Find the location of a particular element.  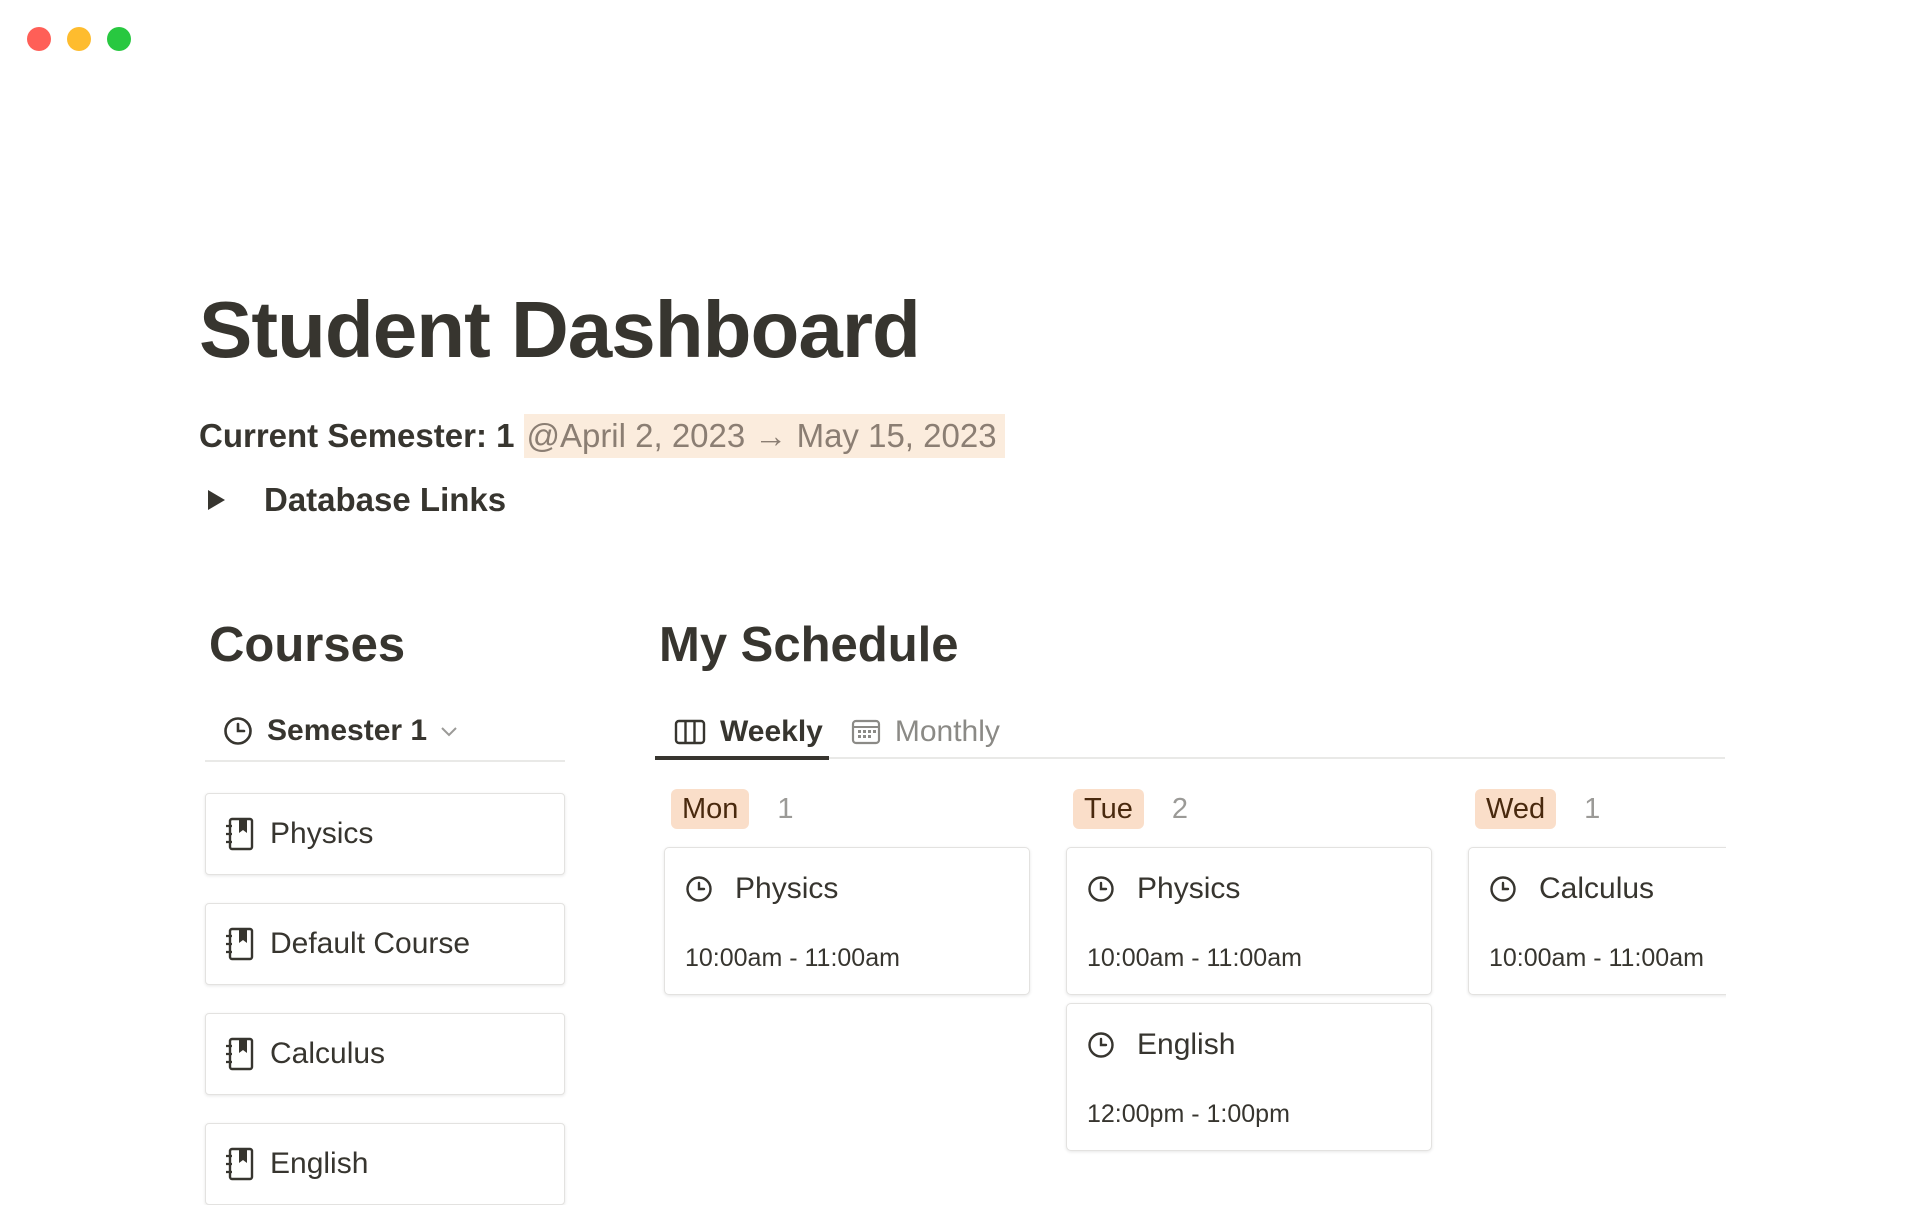

courses-heading: Courses is located at coordinates (307, 645).